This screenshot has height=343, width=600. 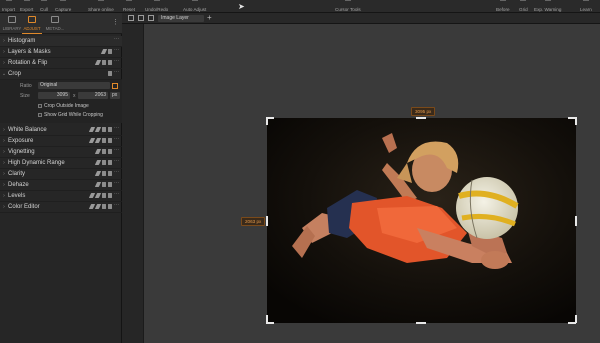 What do you see at coordinates (523, 2) in the screenshot?
I see `grid-icon` at bounding box center [523, 2].